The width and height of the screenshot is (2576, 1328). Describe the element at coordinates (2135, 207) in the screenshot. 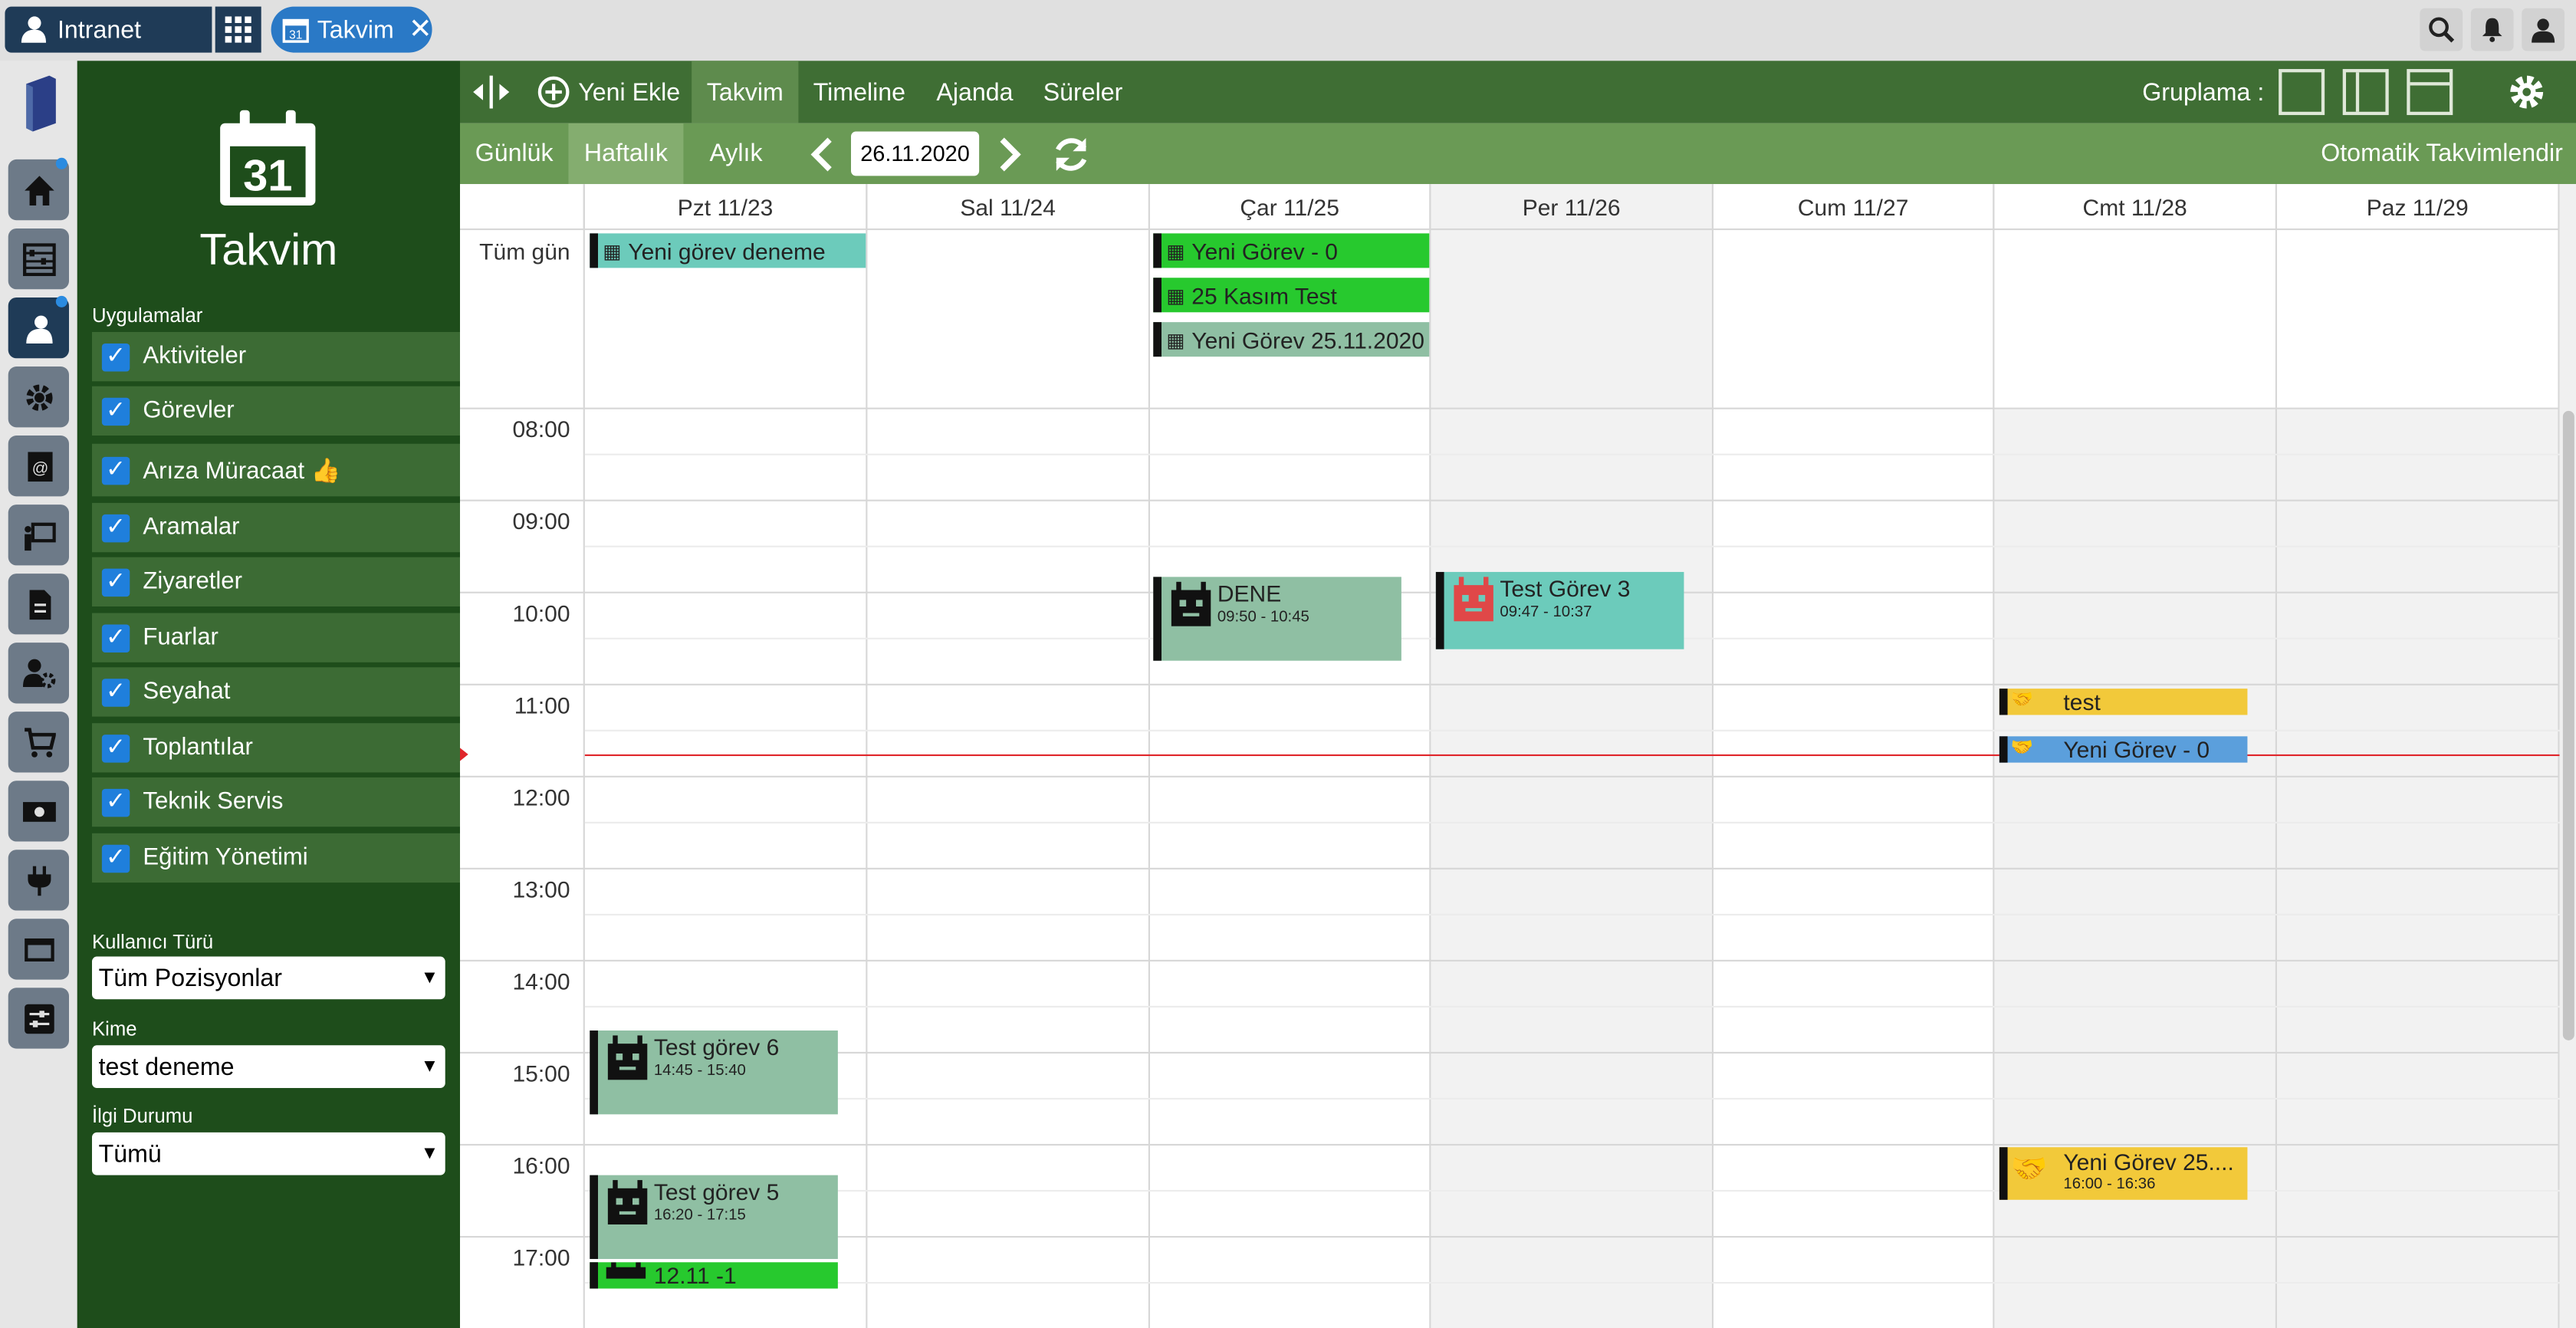

I see `day-header-sat: Cmt 11/28` at that location.